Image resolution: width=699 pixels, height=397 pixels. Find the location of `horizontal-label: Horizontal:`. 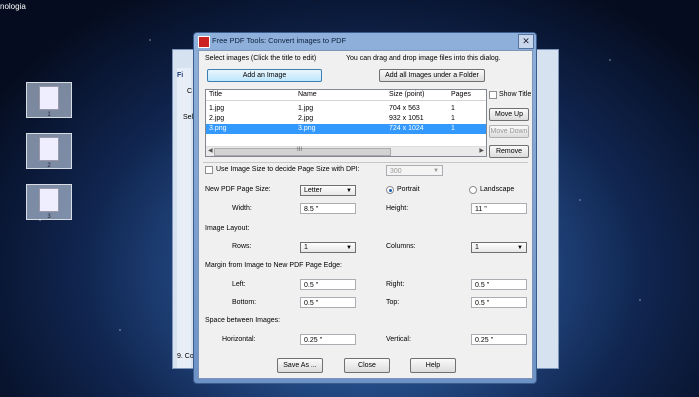

horizontal-label: Horizontal: is located at coordinates (239, 339).